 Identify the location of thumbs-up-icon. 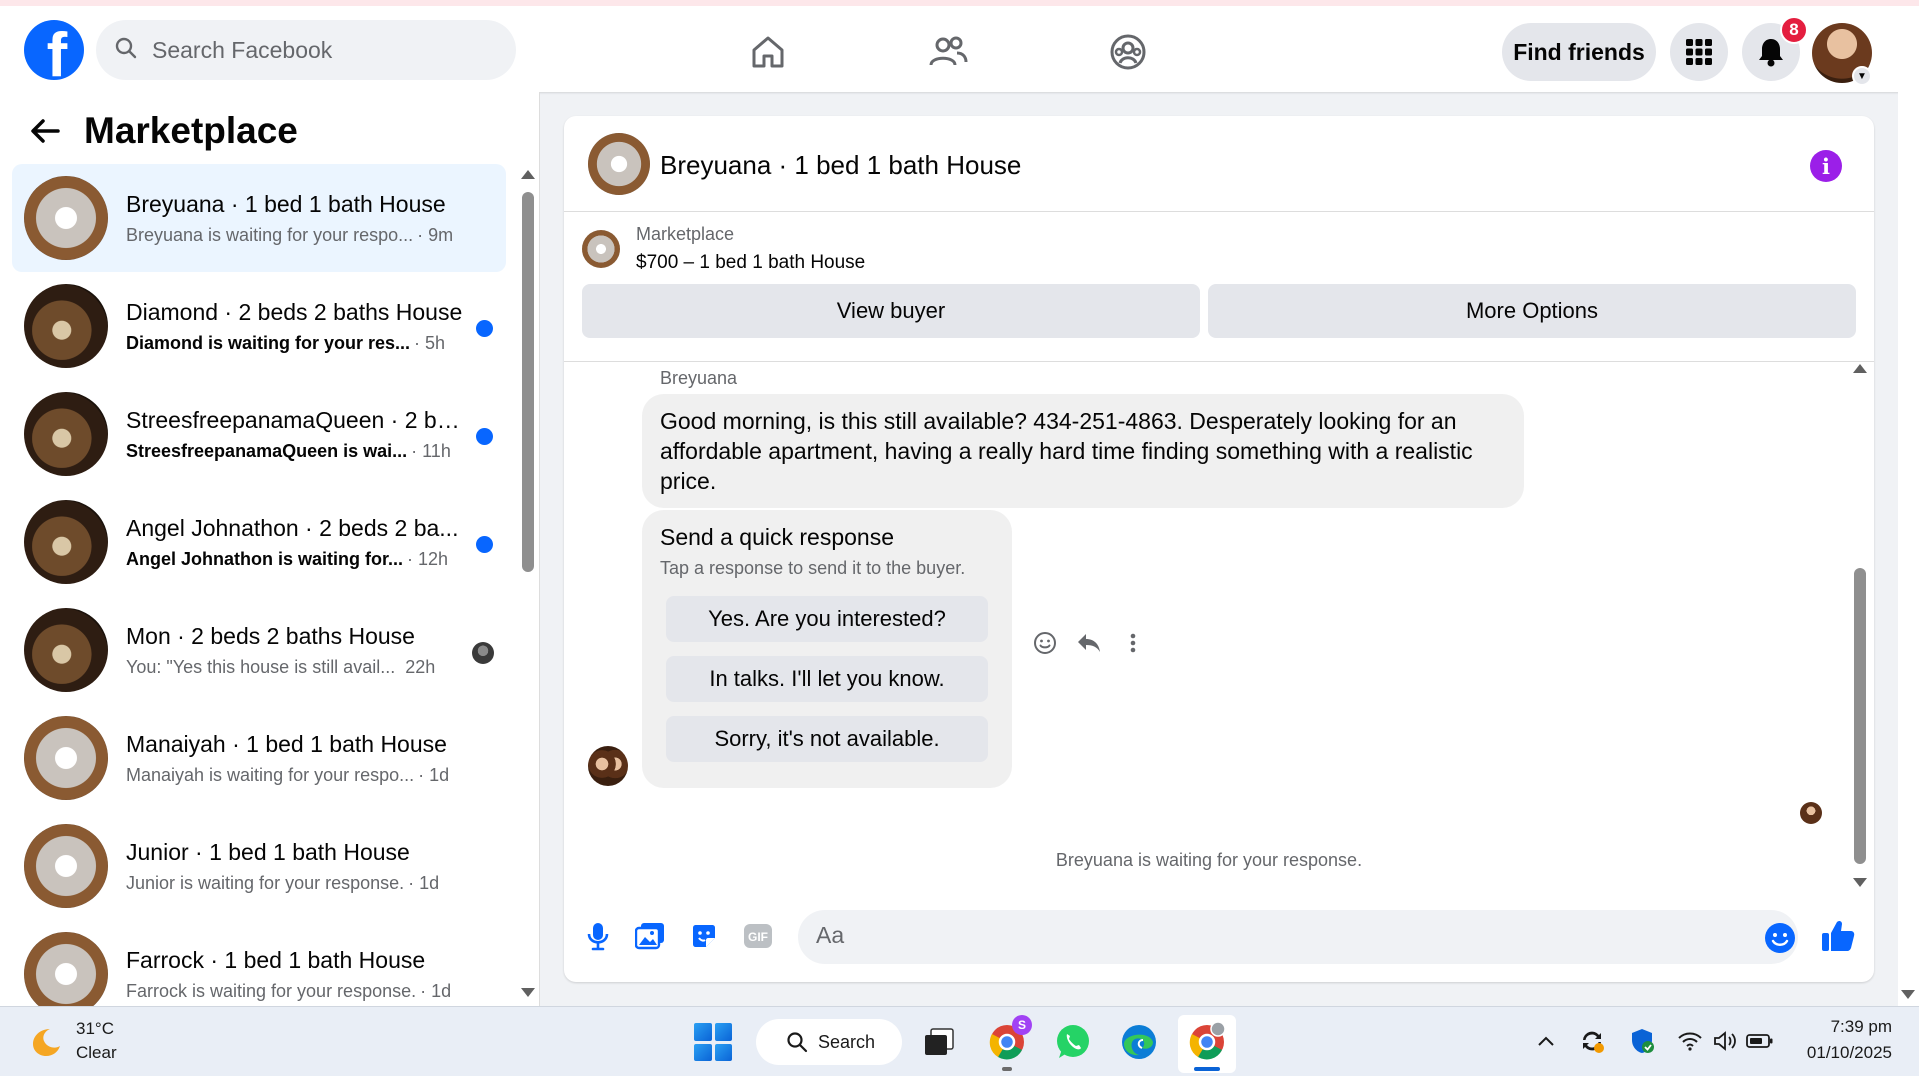
(1839, 937).